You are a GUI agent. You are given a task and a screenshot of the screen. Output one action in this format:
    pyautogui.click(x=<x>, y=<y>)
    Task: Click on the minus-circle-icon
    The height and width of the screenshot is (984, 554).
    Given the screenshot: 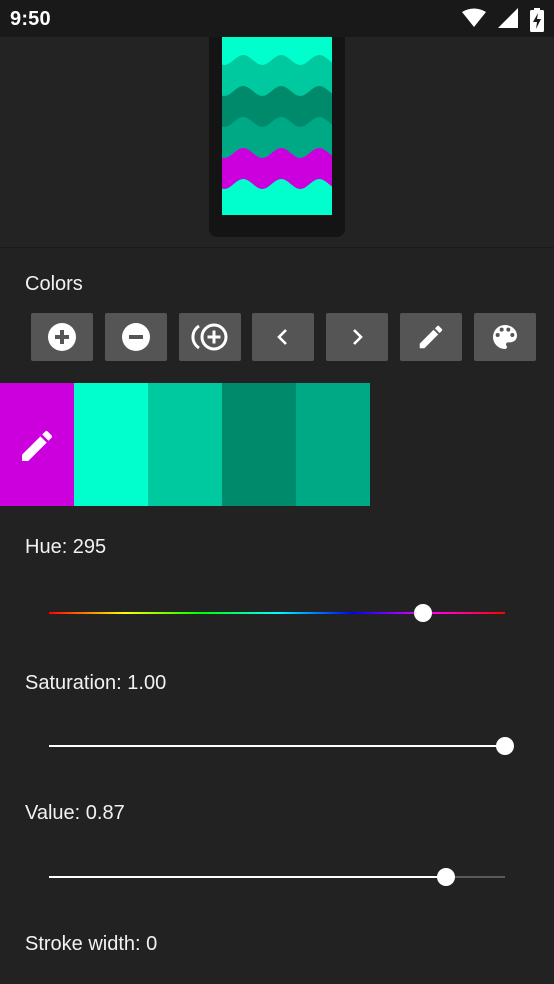 What is the action you would take?
    pyautogui.click(x=136, y=337)
    